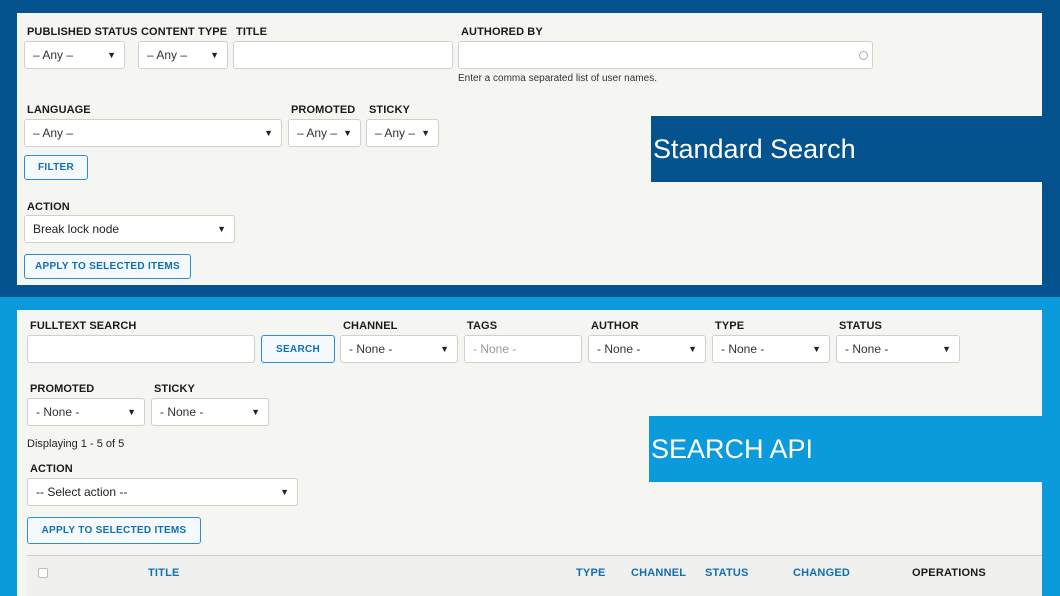  I want to click on column-changed: CHANGED, so click(821, 573).